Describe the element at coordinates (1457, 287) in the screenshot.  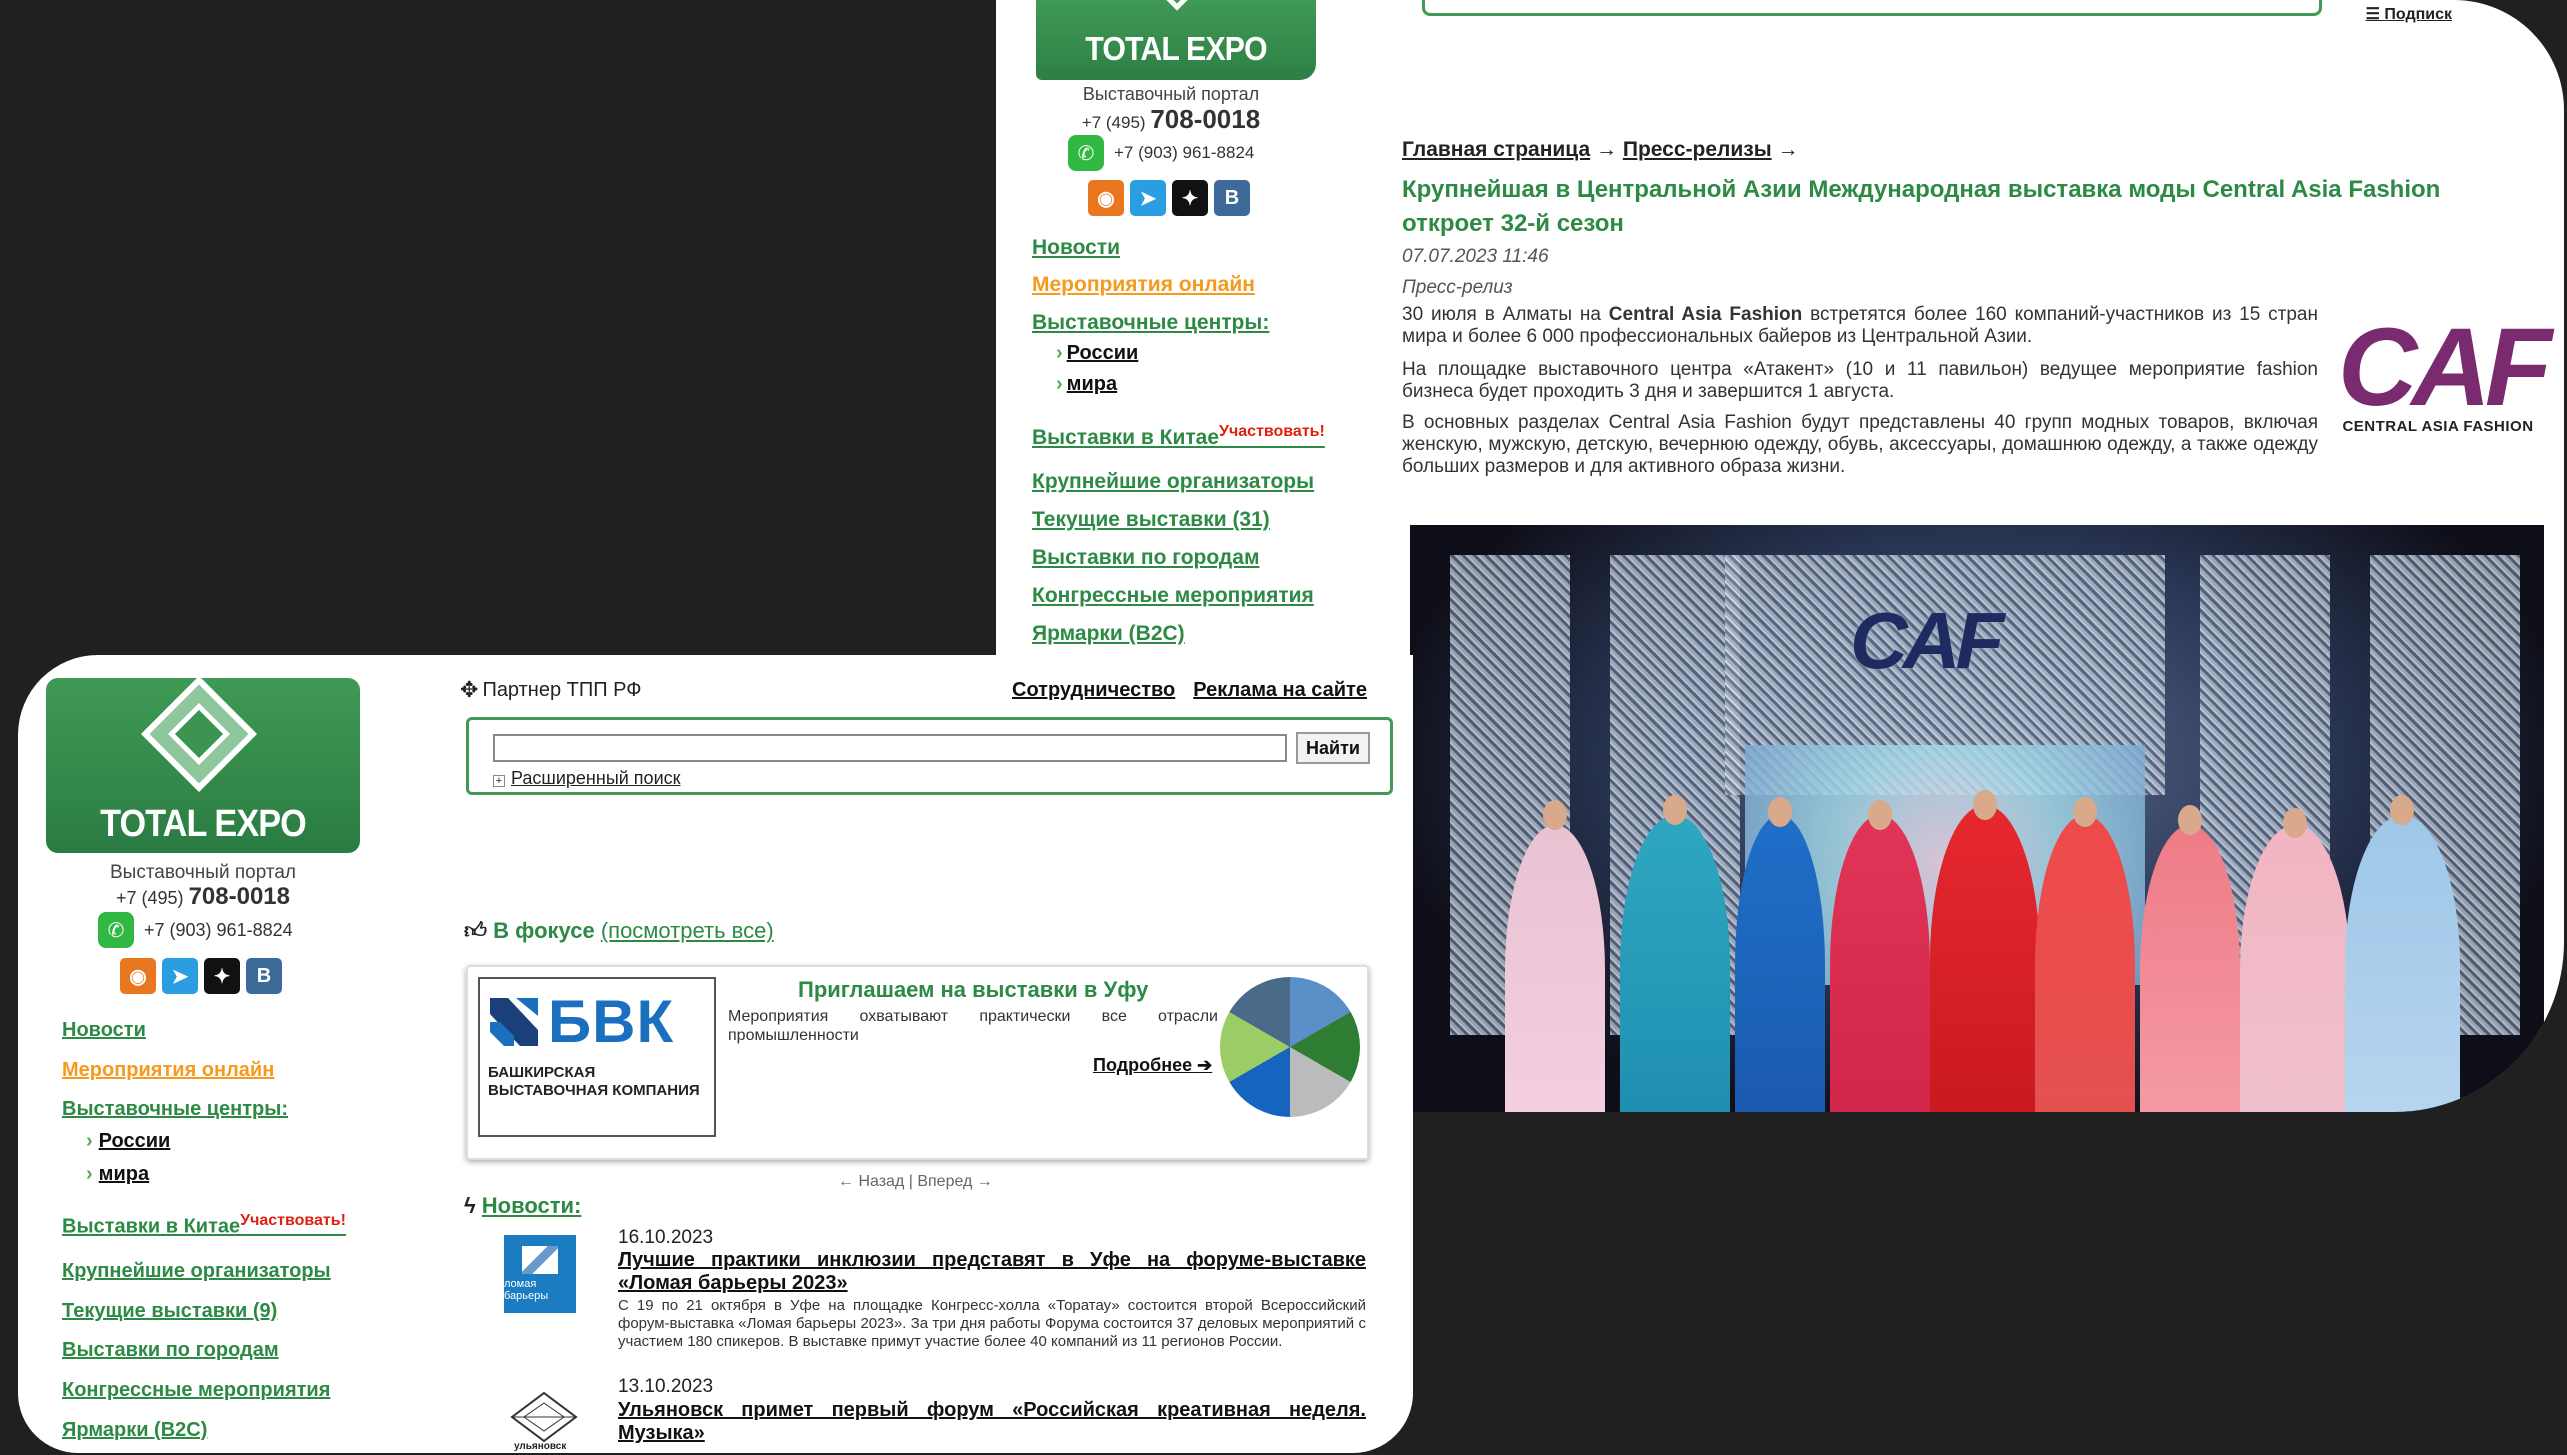
I see `article-type: Пресс-релиз` at that location.